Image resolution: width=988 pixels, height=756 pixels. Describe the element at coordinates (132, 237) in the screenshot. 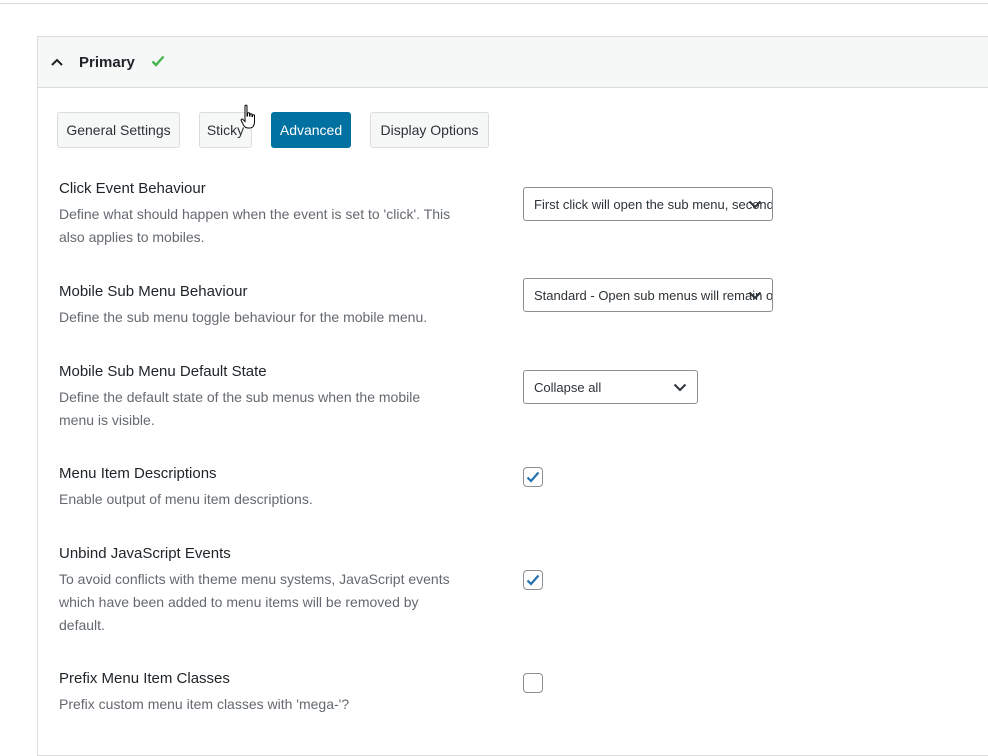

I see `description-line: also applies to mobiles.` at that location.